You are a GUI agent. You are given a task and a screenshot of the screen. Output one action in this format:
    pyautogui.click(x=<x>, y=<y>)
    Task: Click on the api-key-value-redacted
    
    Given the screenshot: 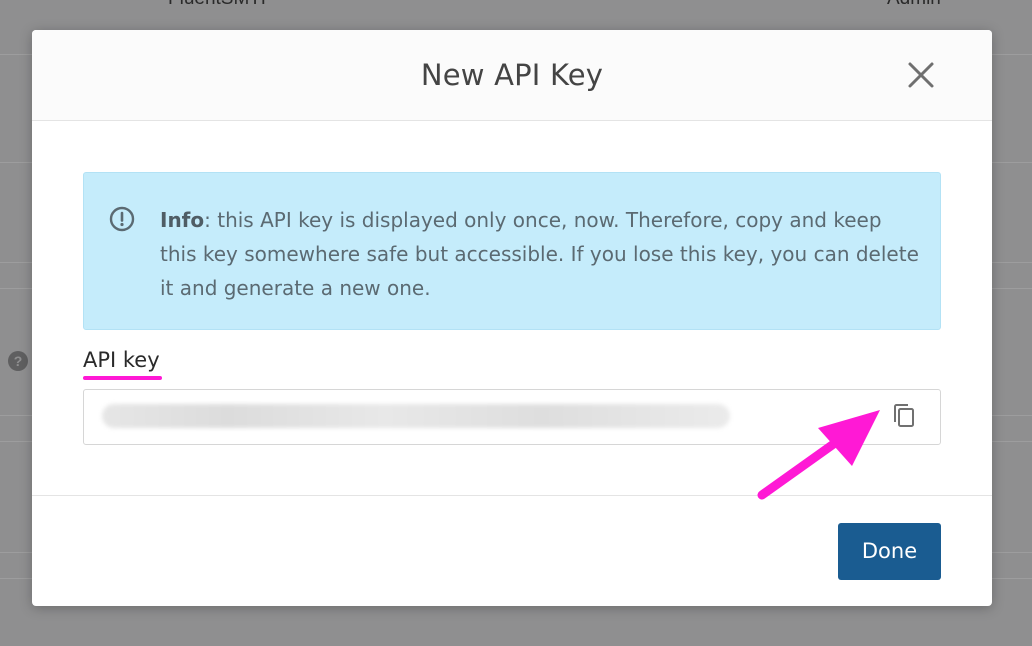 What is the action you would take?
    pyautogui.click(x=416, y=416)
    